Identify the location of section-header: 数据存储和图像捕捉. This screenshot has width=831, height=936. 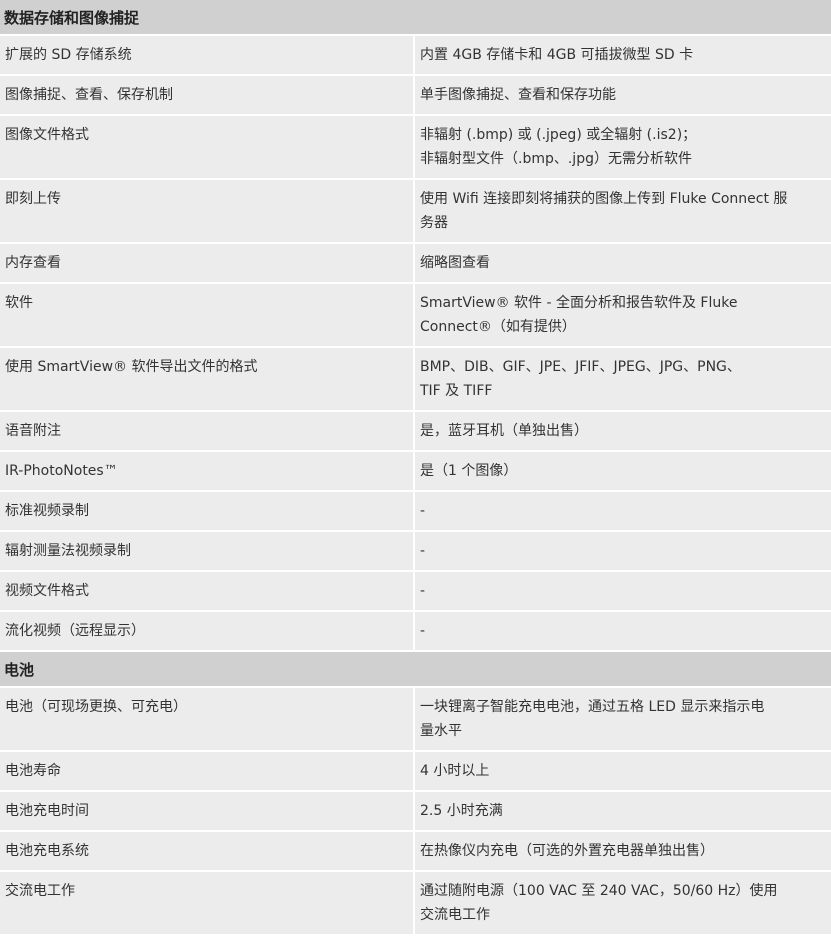
(415, 18).